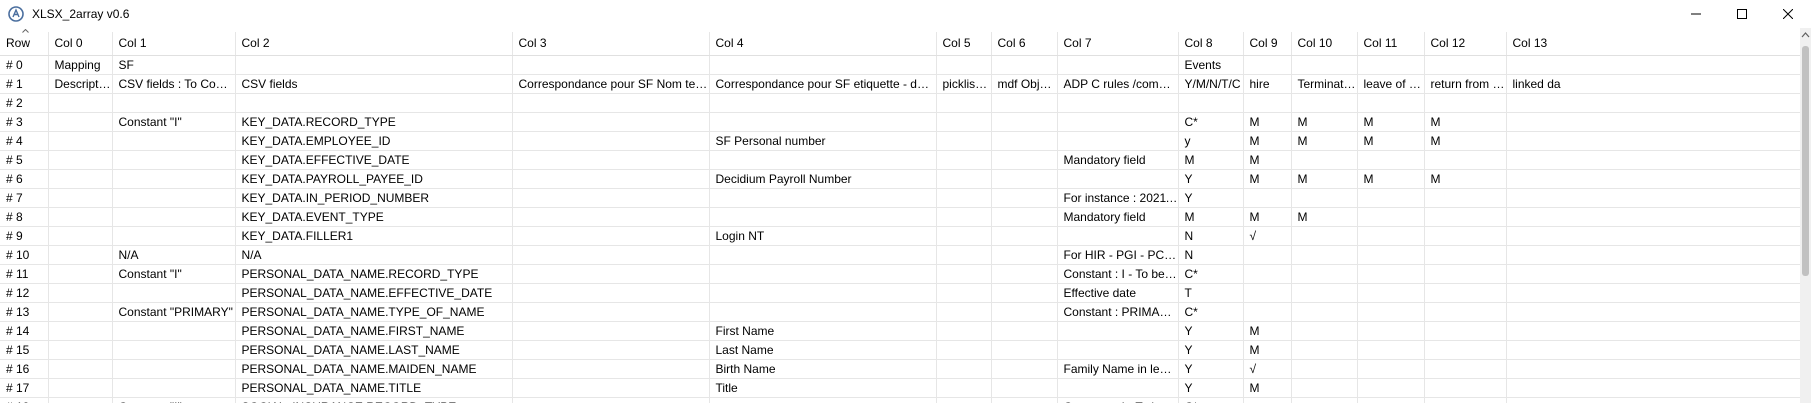 The height and width of the screenshot is (403, 1811). What do you see at coordinates (1805, 35) in the screenshot?
I see `scroll-up-arrow-icon` at bounding box center [1805, 35].